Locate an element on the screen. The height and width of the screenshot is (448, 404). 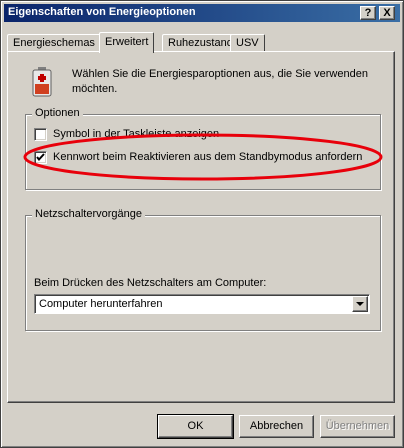
options-legend: Optionen is located at coordinates (57, 113).